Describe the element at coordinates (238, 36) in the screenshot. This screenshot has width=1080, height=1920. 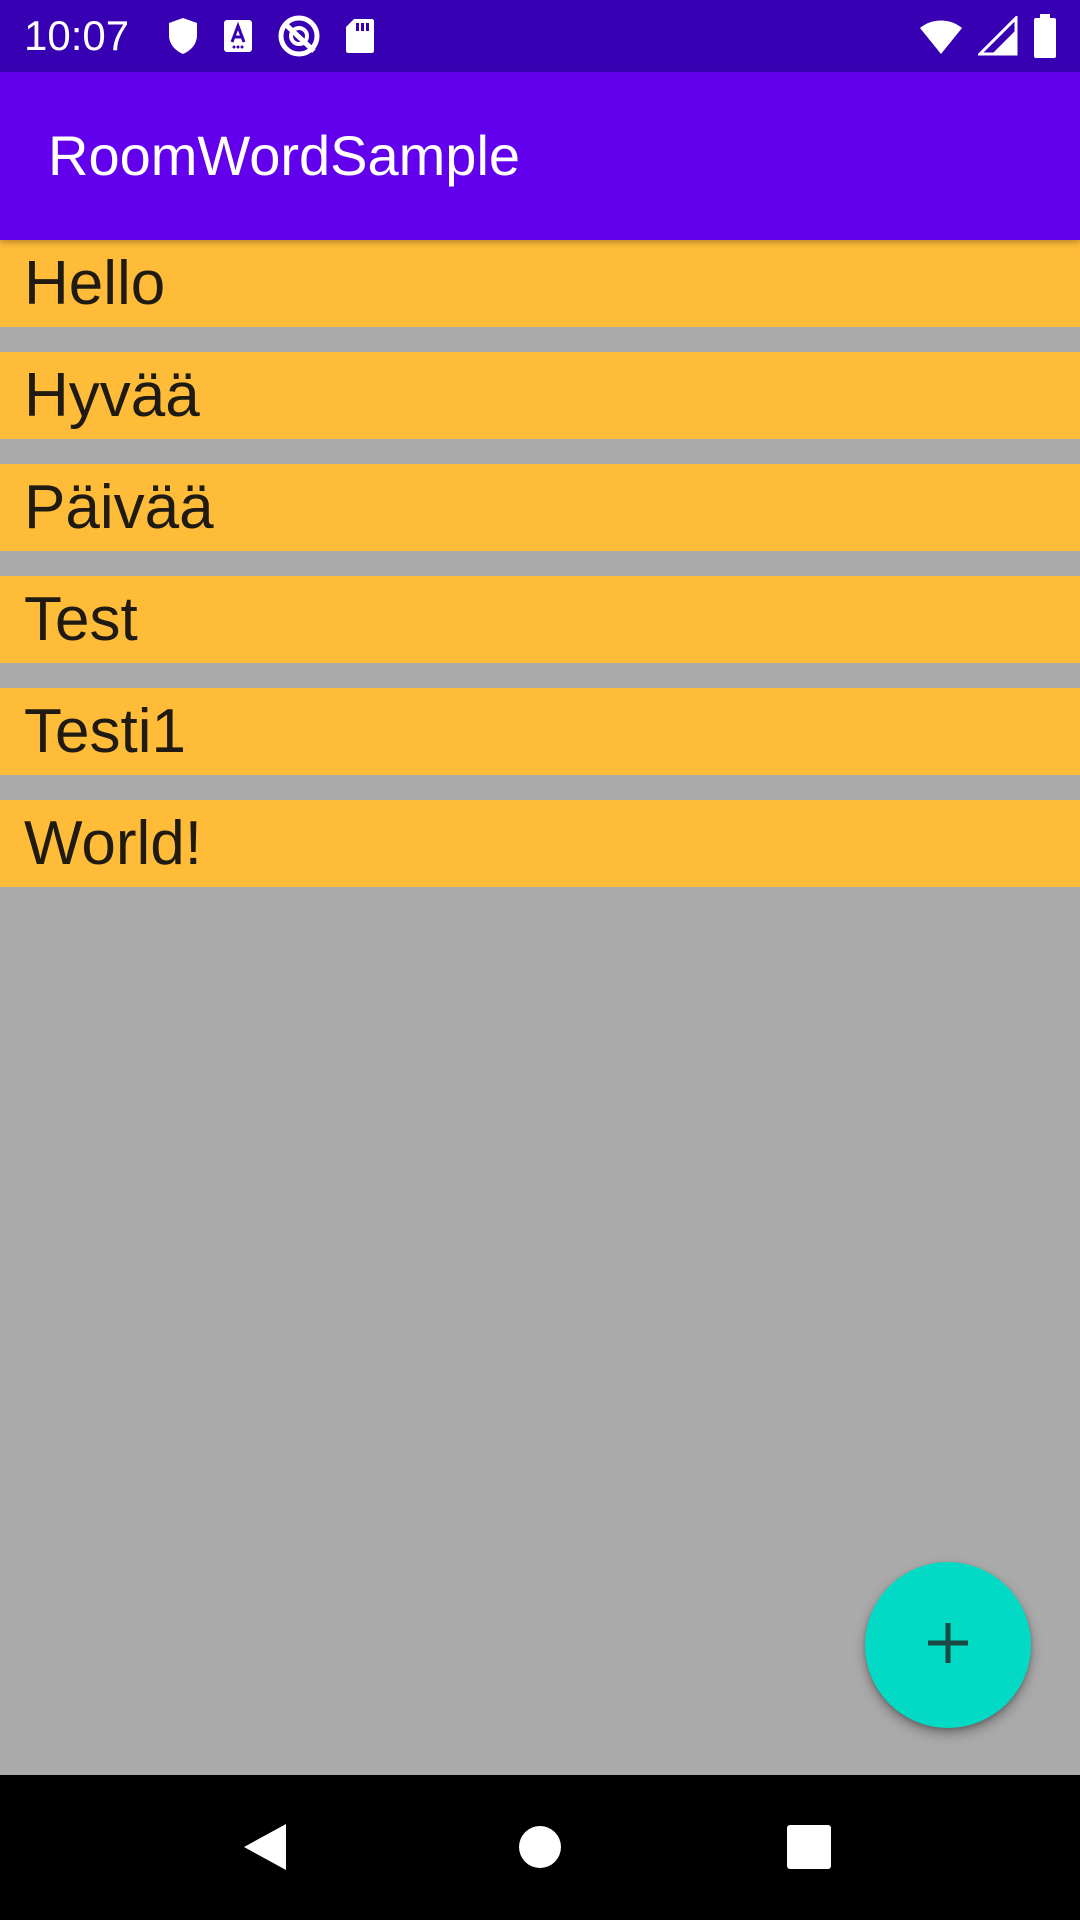
I see `font-a-icon` at that location.